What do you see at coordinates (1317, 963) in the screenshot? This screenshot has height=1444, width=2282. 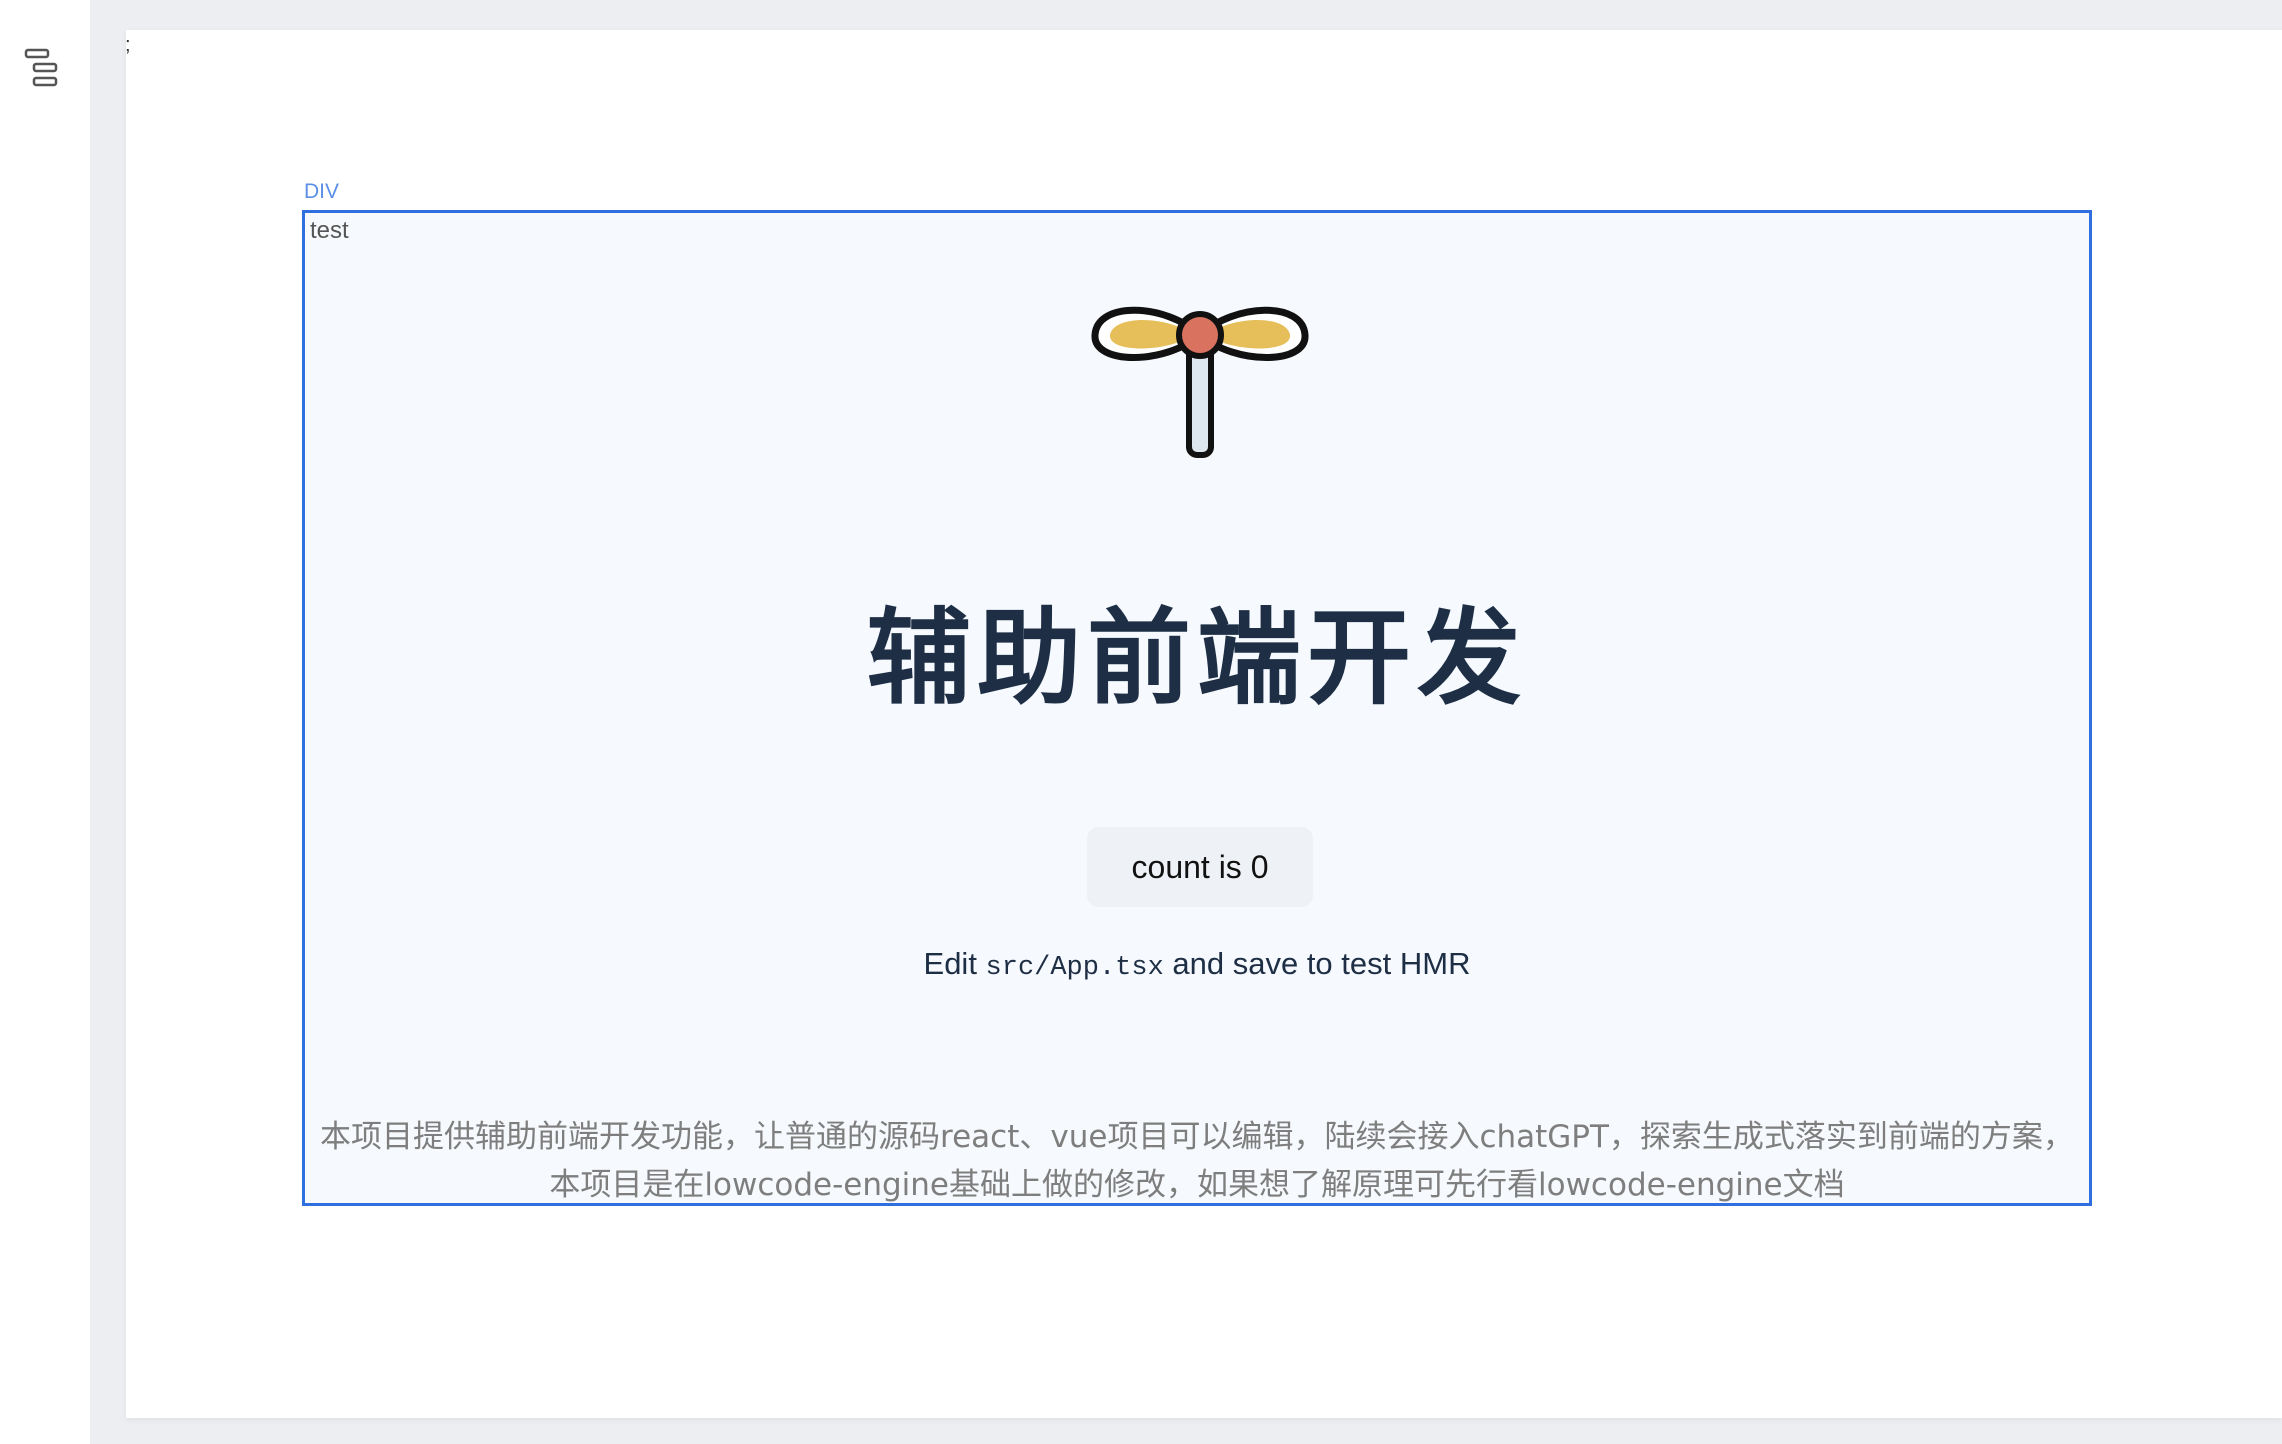 I see `edit-hint-suffix: and save to test HMR` at bounding box center [1317, 963].